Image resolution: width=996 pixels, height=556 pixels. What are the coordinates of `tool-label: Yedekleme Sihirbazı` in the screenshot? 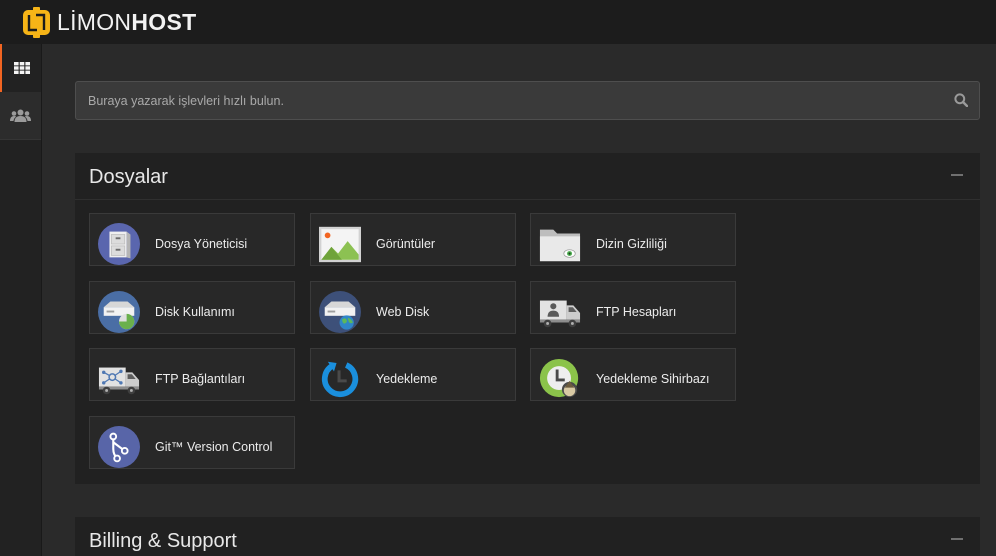 It's located at (653, 379).